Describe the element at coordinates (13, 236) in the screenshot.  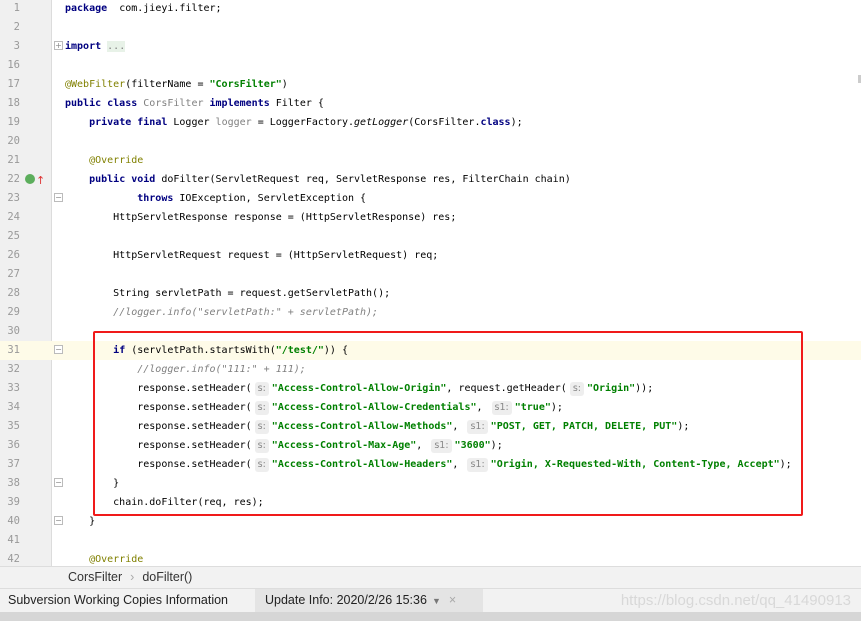
I see `line-number: 25` at that location.